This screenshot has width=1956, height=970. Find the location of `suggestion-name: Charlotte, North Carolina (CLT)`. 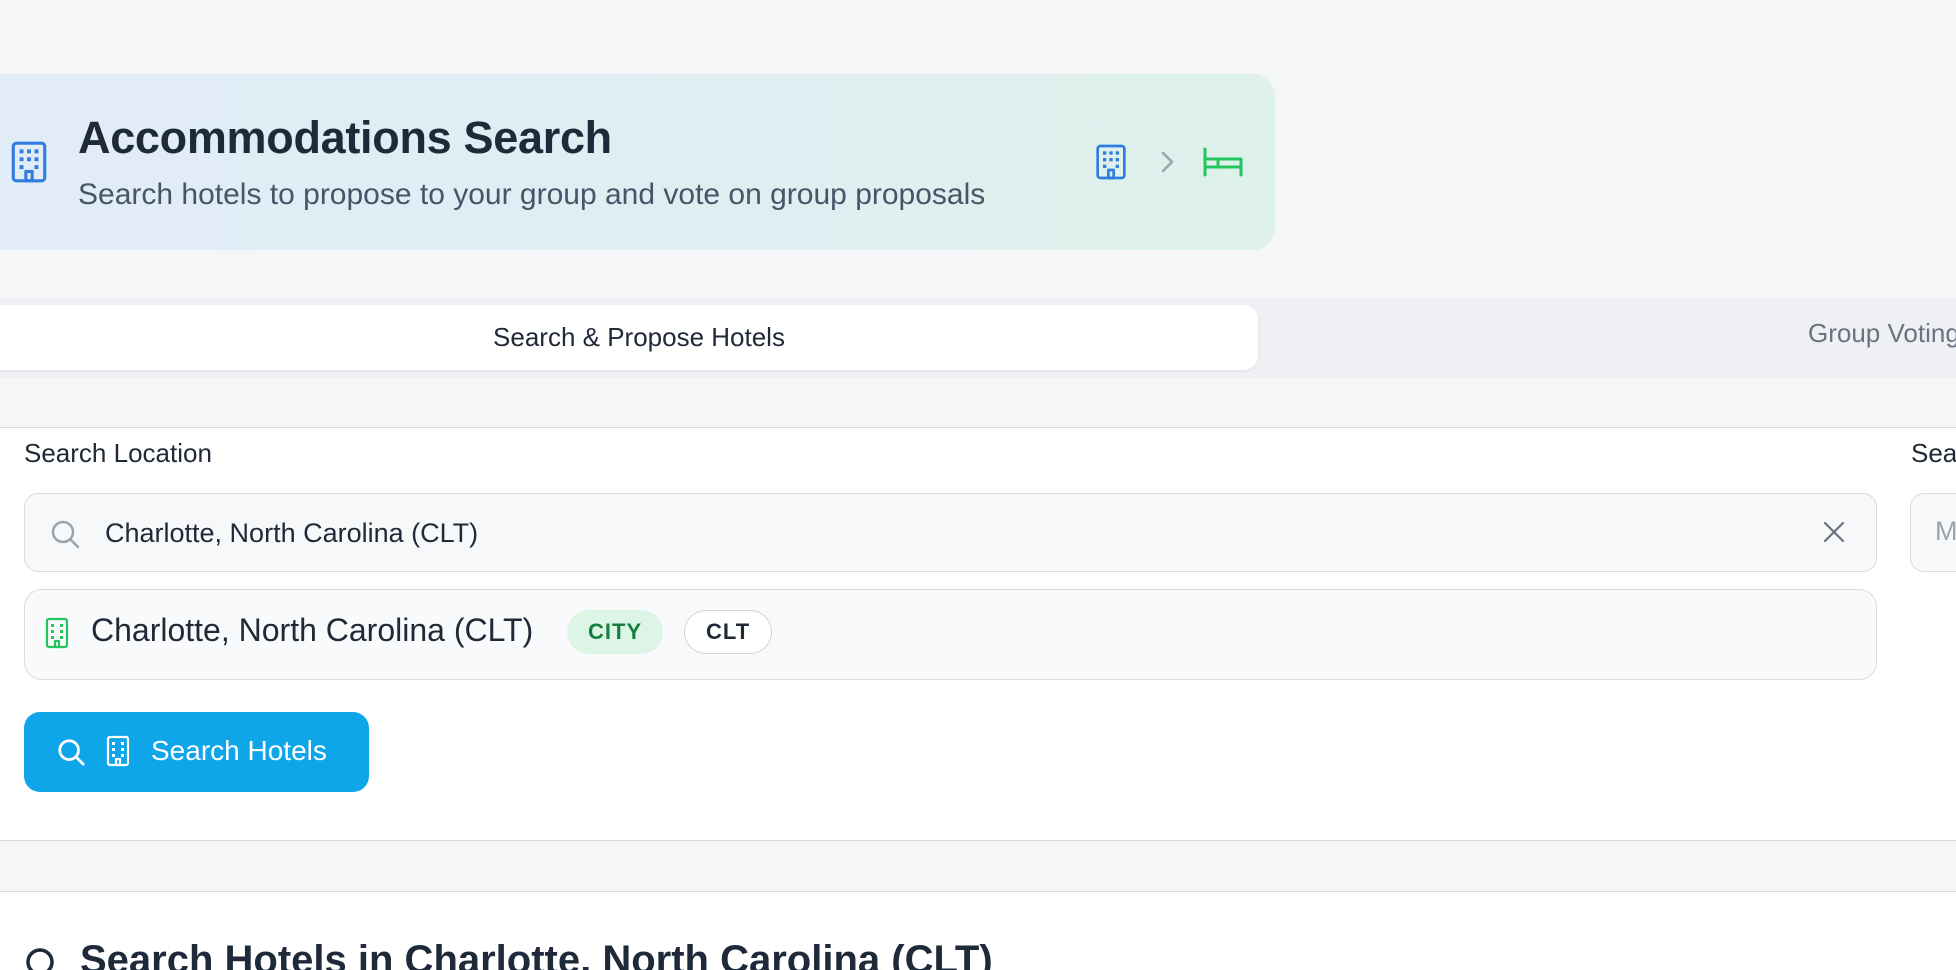

suggestion-name: Charlotte, North Carolina (CLT) is located at coordinates (312, 630).